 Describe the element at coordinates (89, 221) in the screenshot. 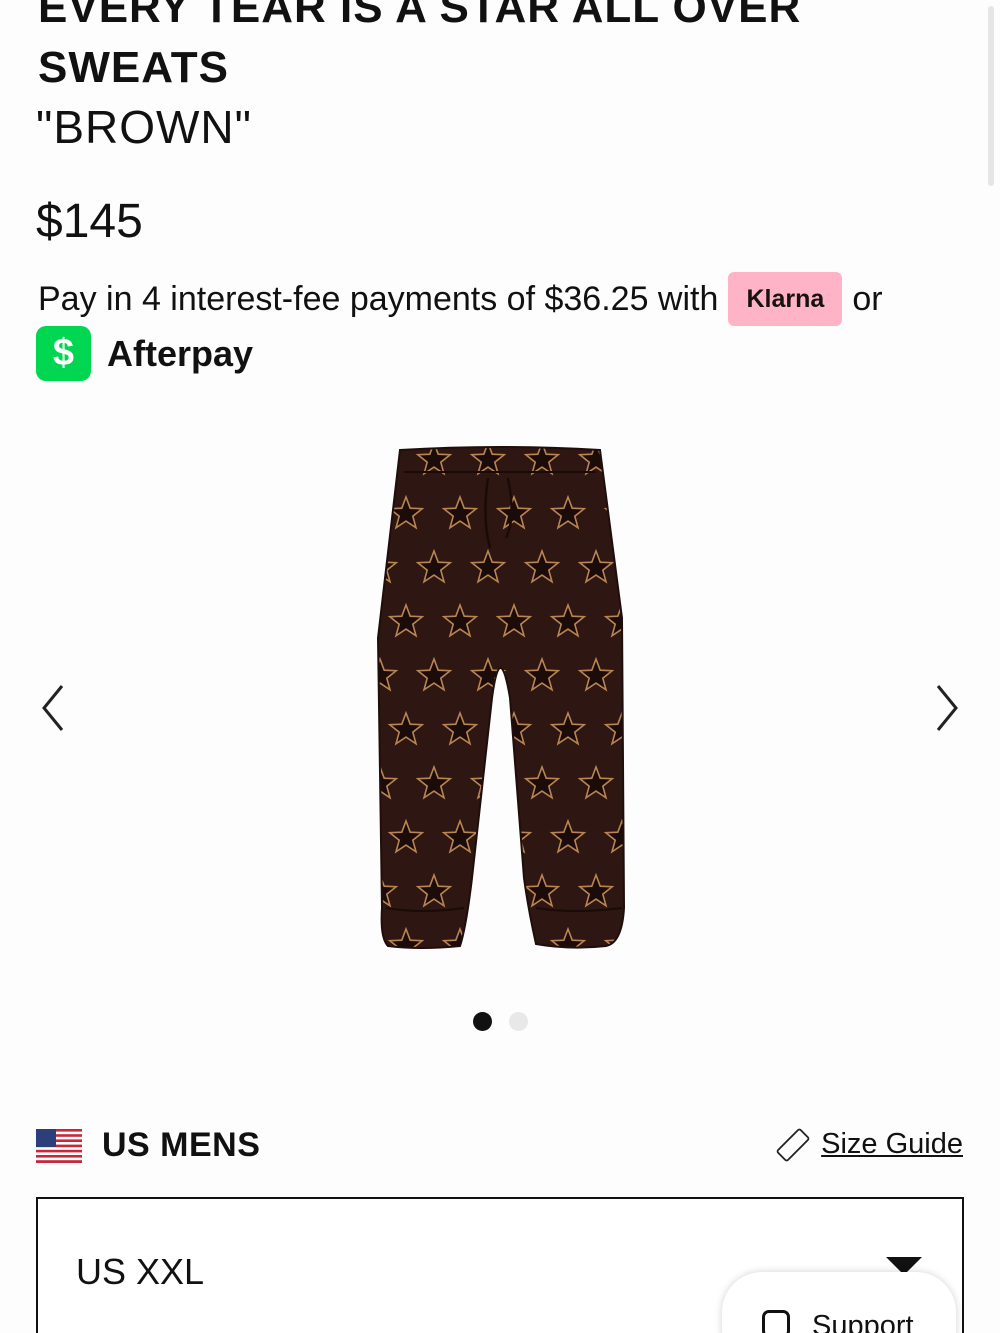

I see `product-price: $145` at that location.